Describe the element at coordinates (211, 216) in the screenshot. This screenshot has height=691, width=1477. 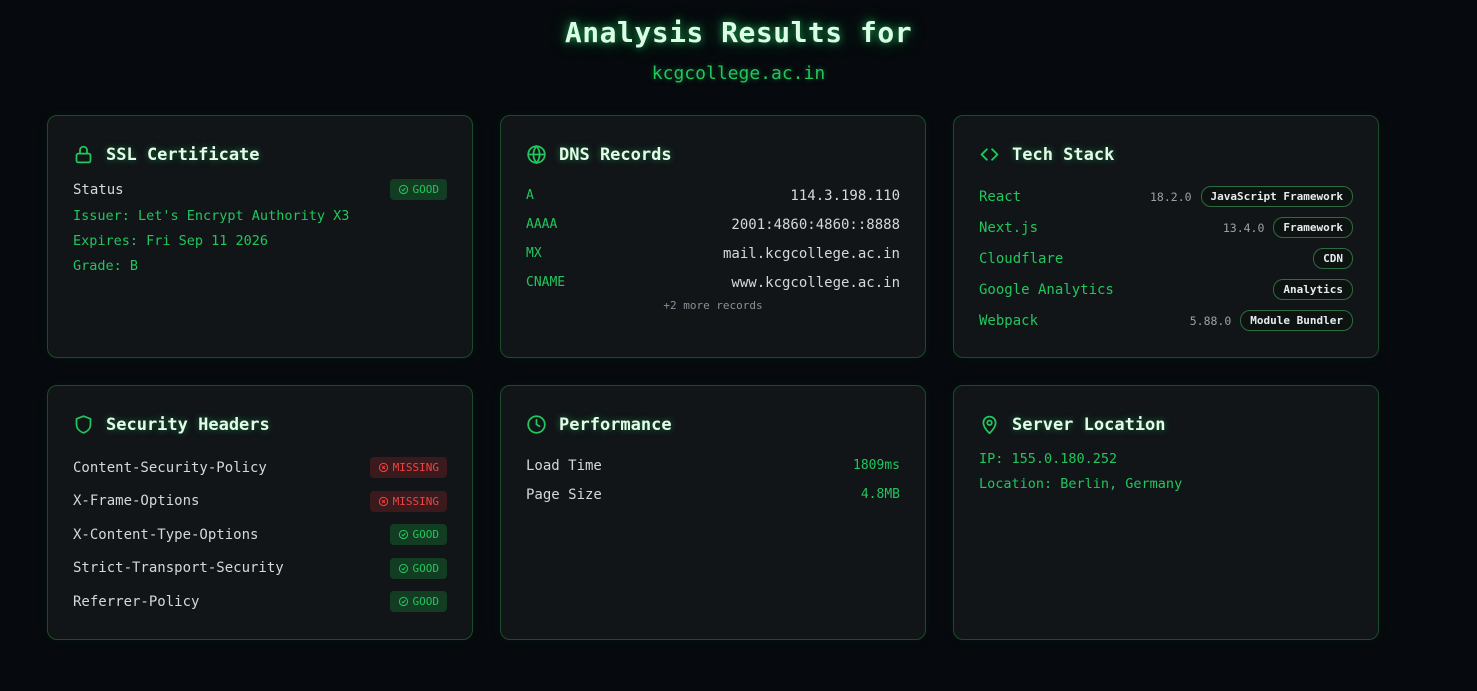
I see `ssl-issuer: Issuer: Let's Encrypt Authority X3` at that location.